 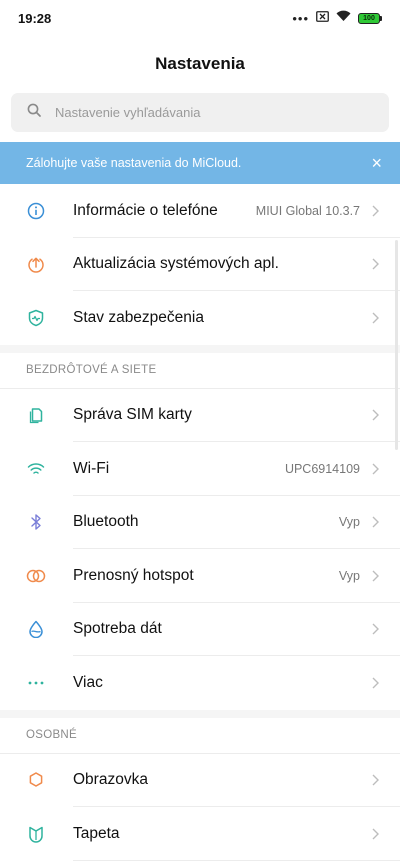 I want to click on bluetooth-icon, so click(x=36, y=522).